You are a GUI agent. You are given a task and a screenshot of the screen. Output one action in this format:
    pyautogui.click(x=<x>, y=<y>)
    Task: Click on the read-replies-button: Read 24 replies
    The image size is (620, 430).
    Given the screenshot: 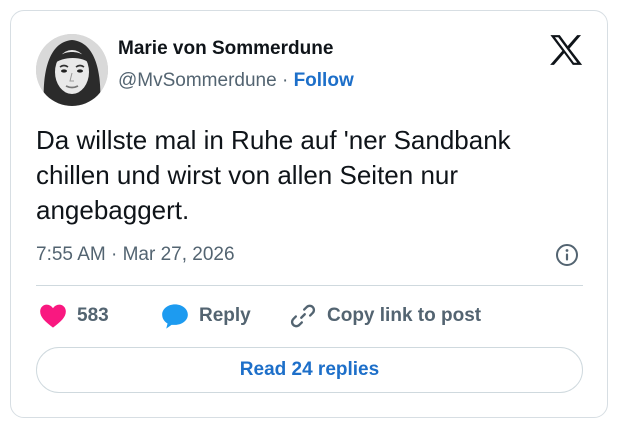 What is the action you would take?
    pyautogui.click(x=309, y=370)
    